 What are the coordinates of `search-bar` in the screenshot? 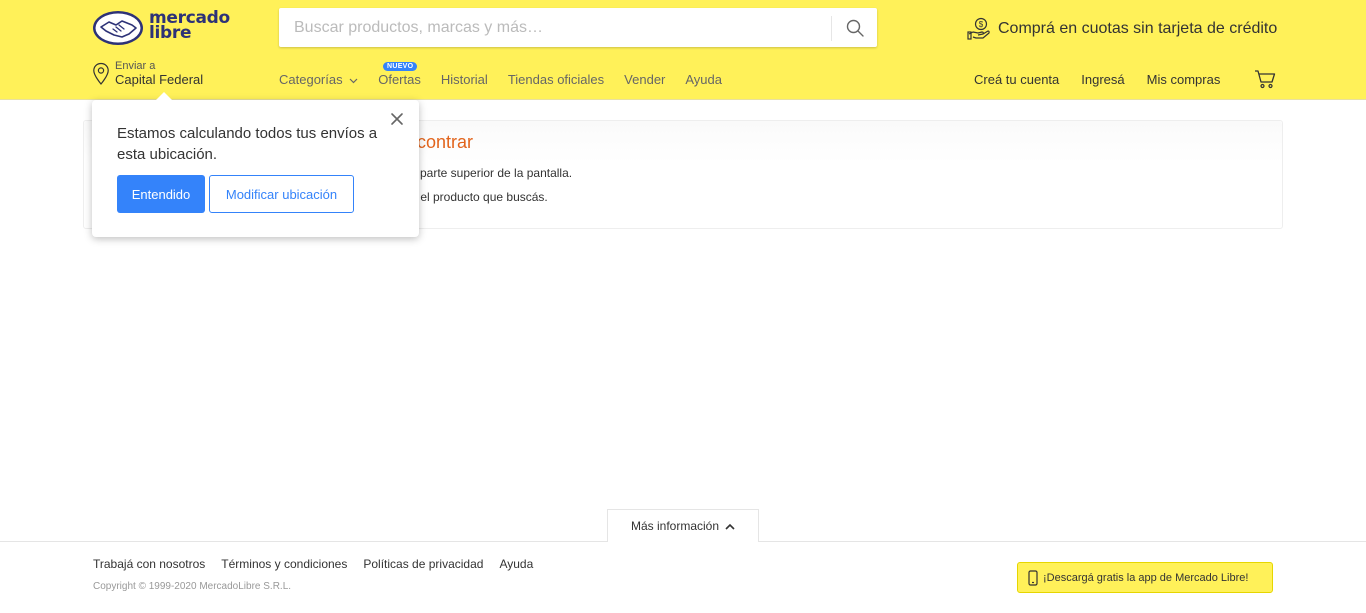 It's located at (578, 27).